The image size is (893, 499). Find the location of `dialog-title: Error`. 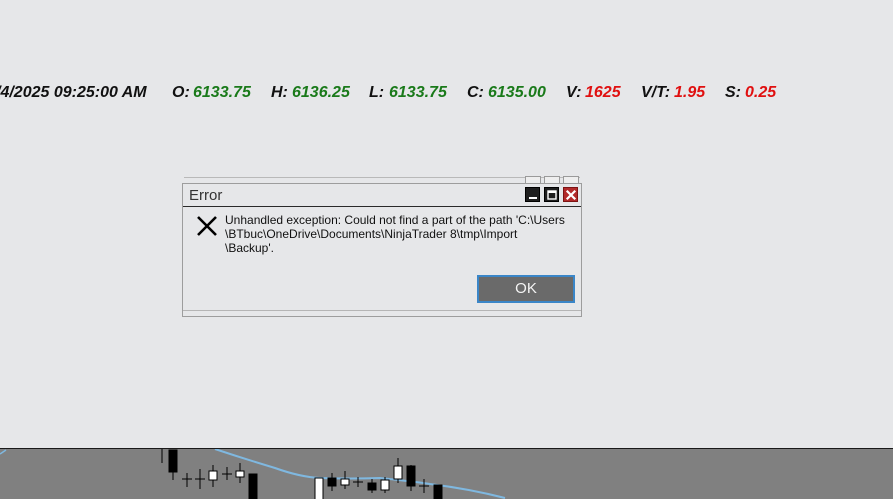

dialog-title: Error is located at coordinates (206, 195).